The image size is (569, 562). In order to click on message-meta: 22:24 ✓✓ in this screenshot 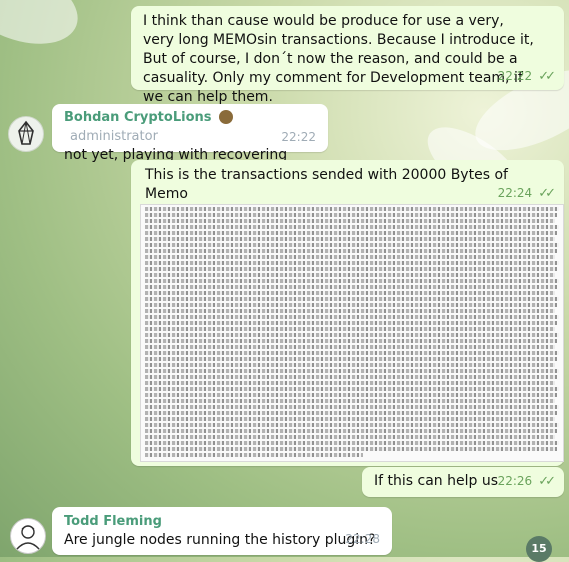, I will do `click(526, 193)`.